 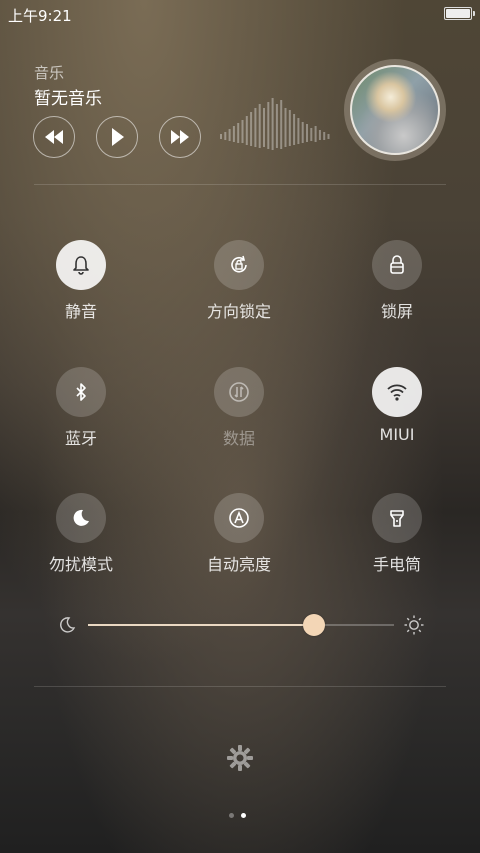 I want to click on toggle-label: 锁屏, so click(x=396, y=311).